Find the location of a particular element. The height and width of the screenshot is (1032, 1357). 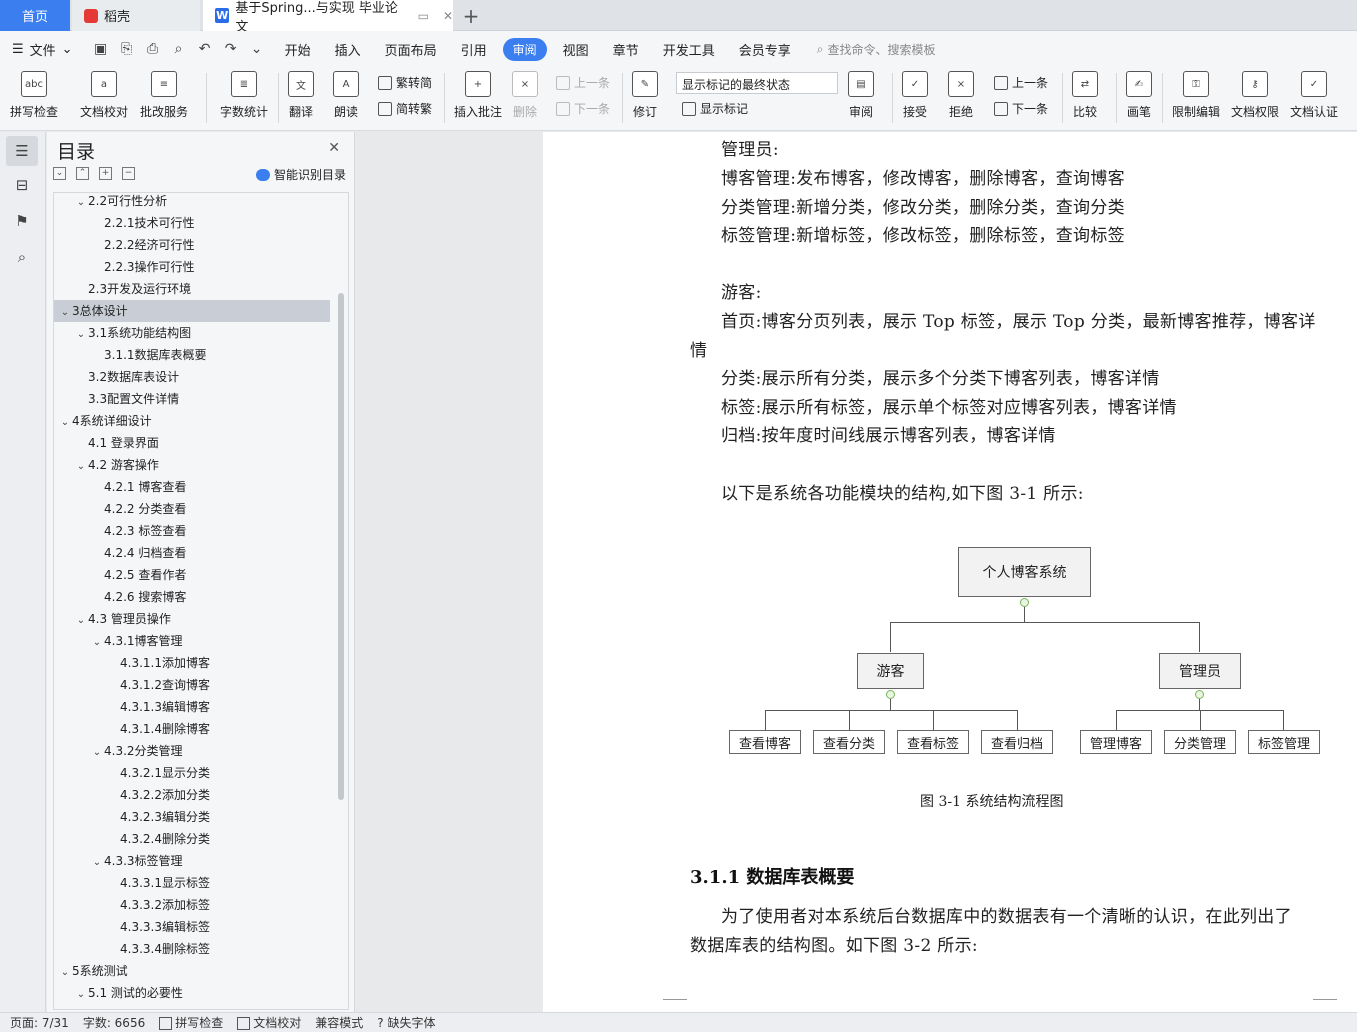

toc-item: ⌄ 5系统测试 is located at coordinates (192, 971).